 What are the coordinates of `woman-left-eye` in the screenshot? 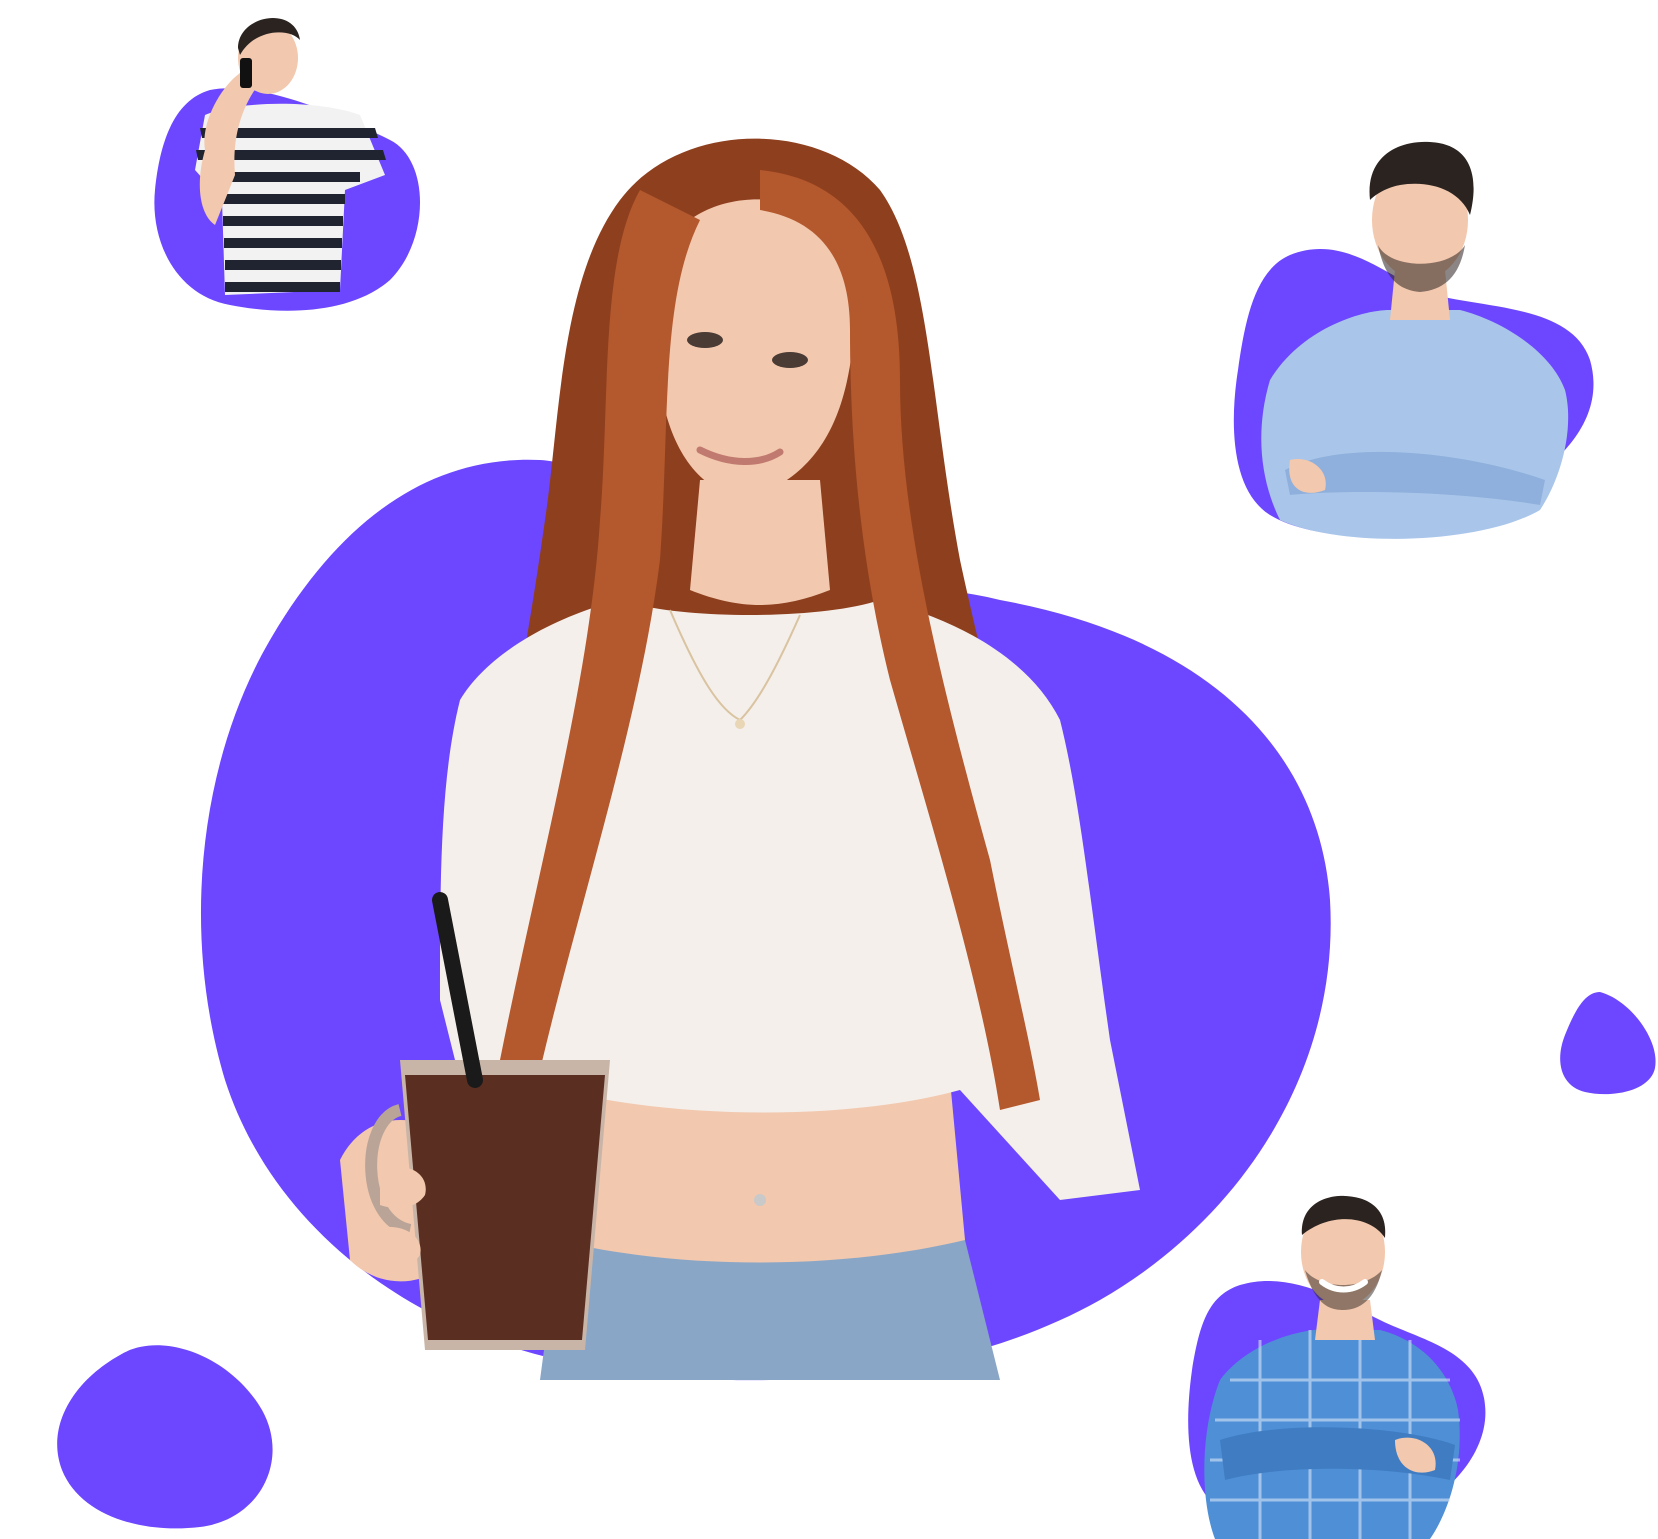 It's located at (705, 340).